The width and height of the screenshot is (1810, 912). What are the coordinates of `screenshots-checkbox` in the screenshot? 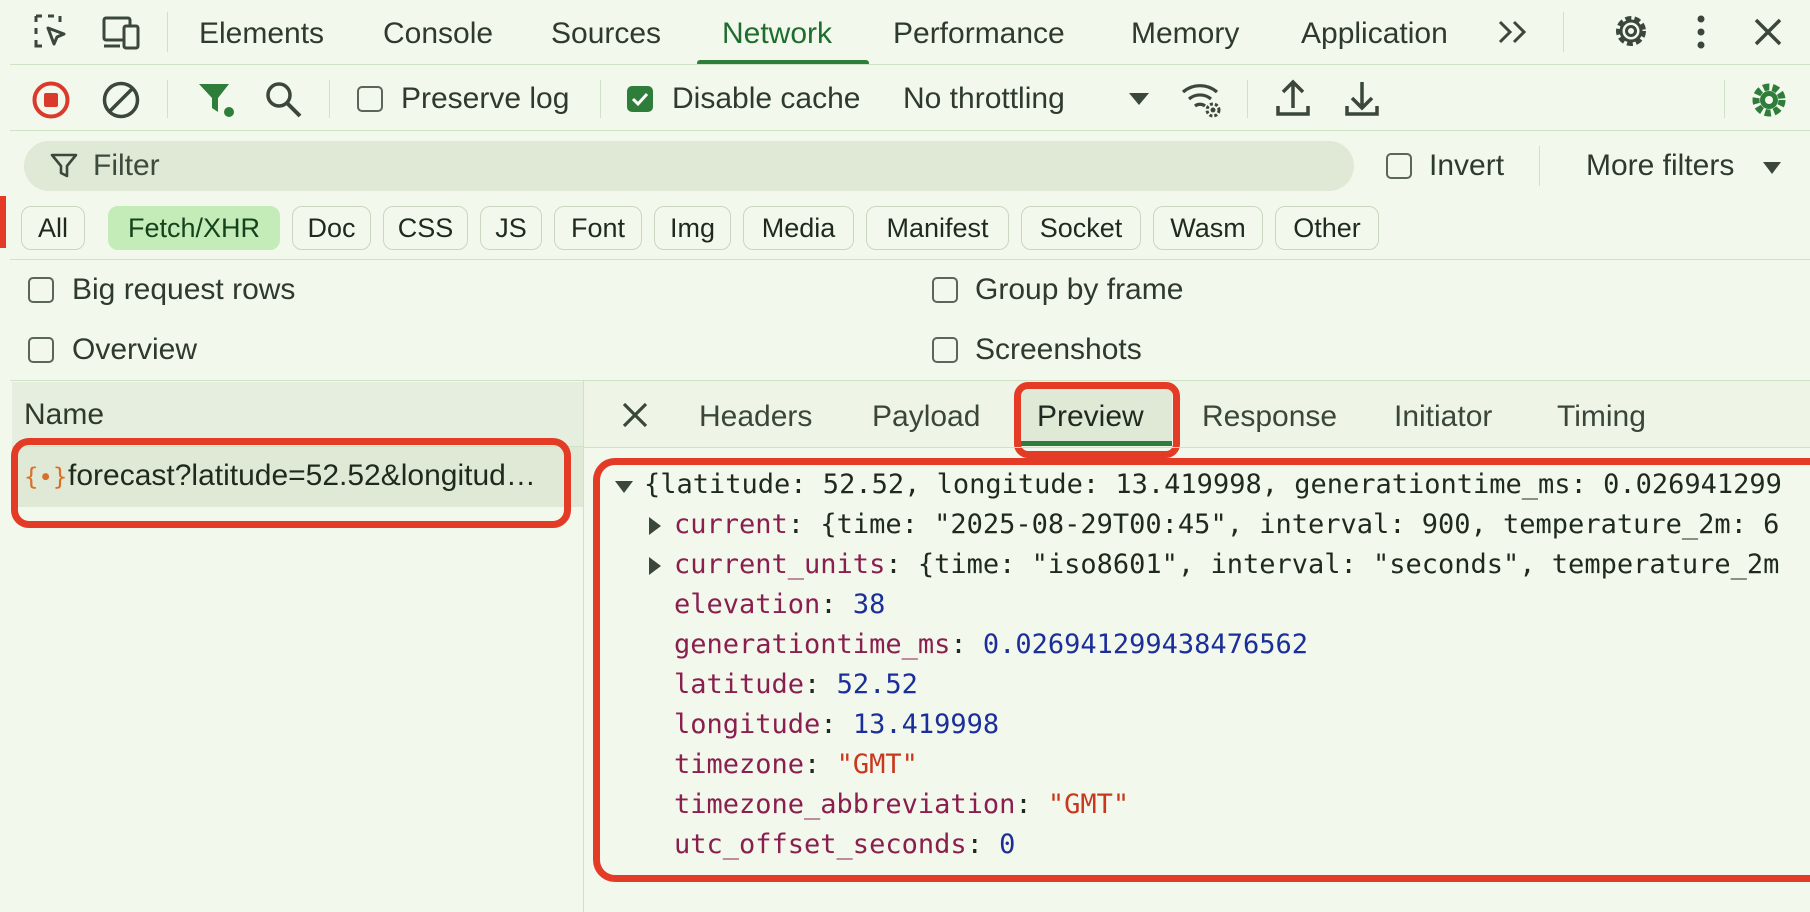 It's located at (945, 350).